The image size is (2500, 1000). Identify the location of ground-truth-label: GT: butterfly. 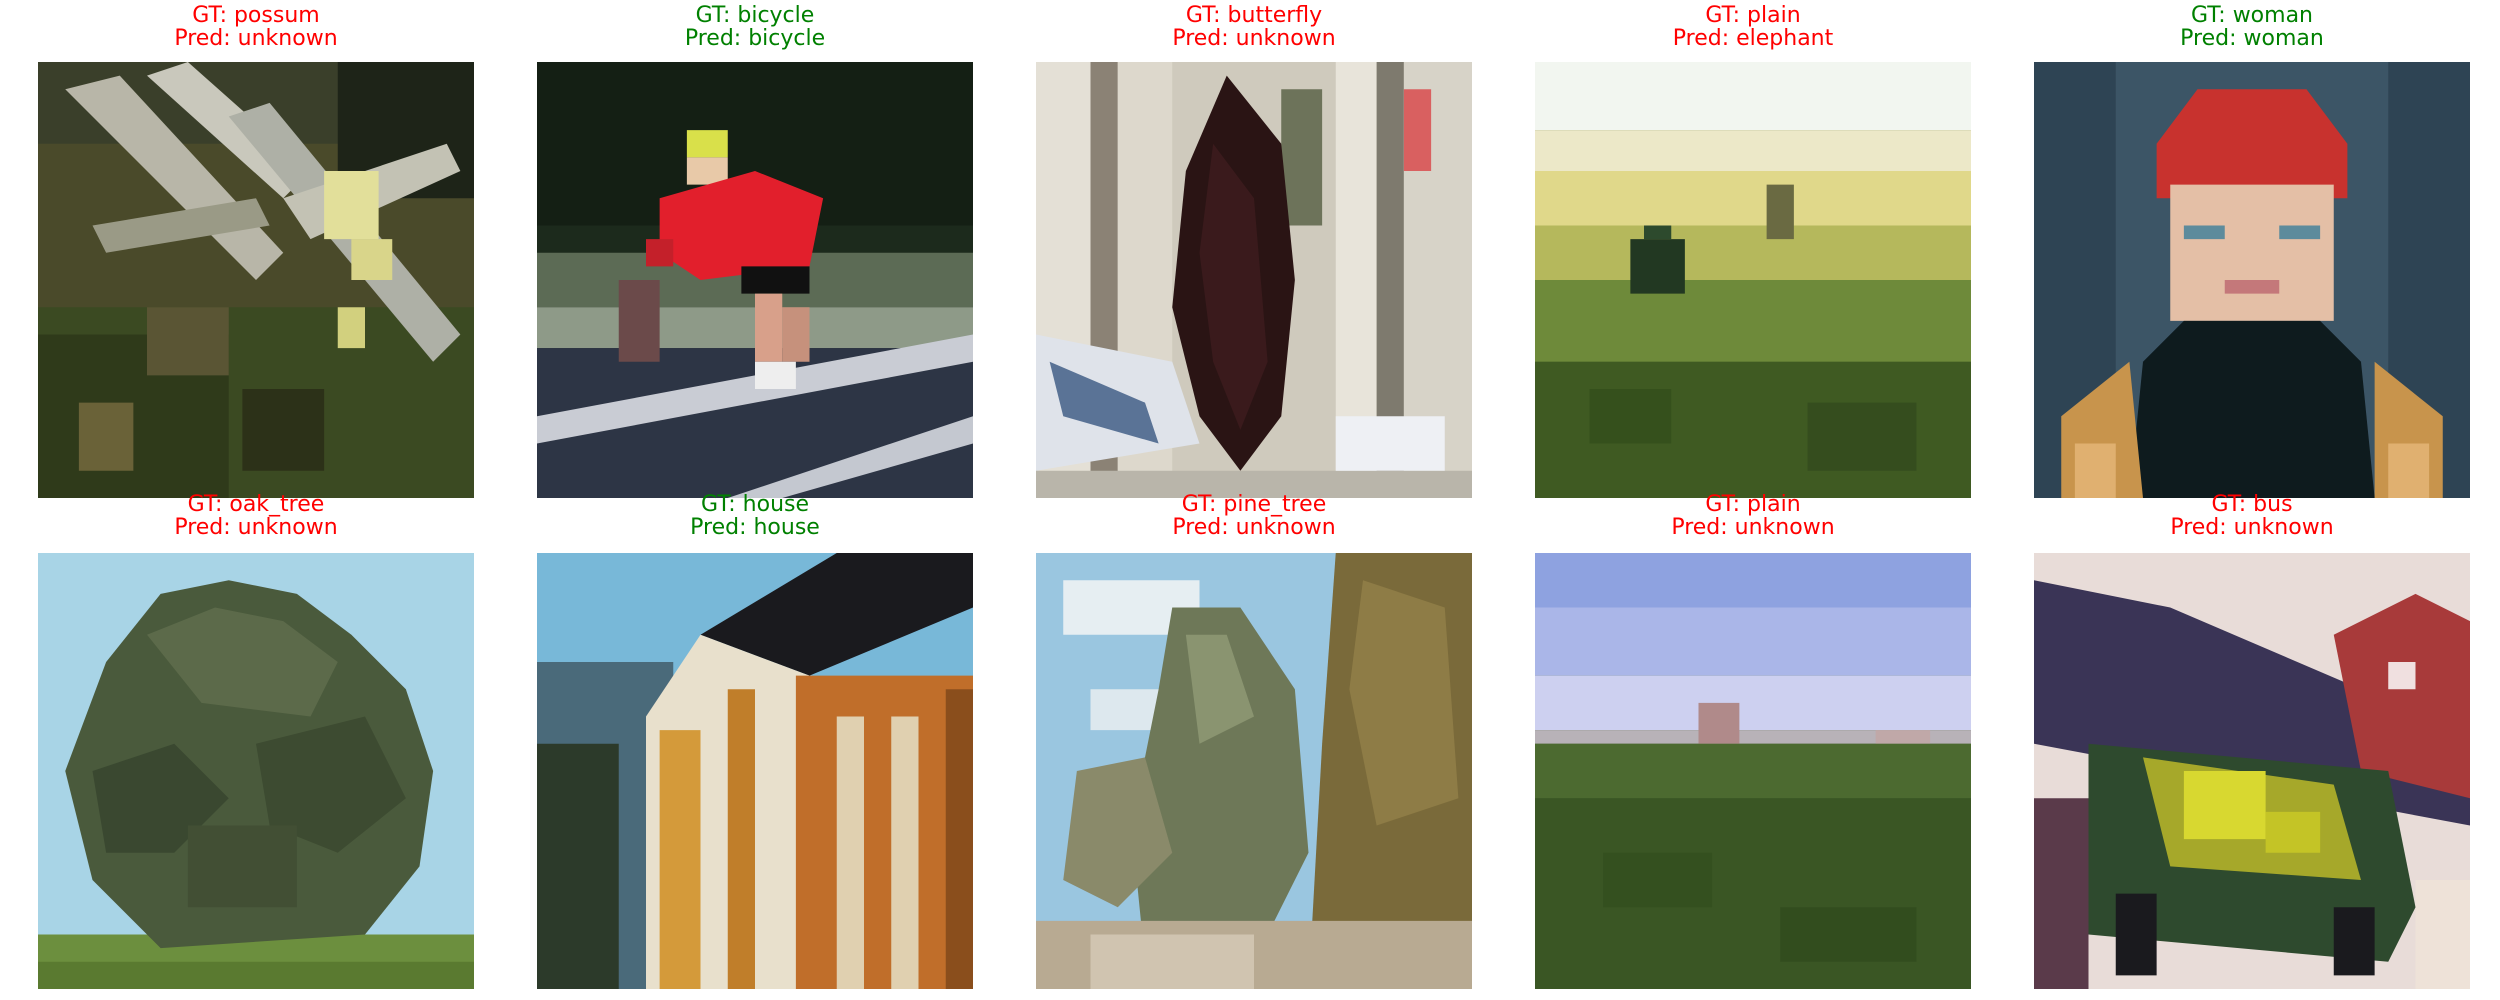
(1254, 15).